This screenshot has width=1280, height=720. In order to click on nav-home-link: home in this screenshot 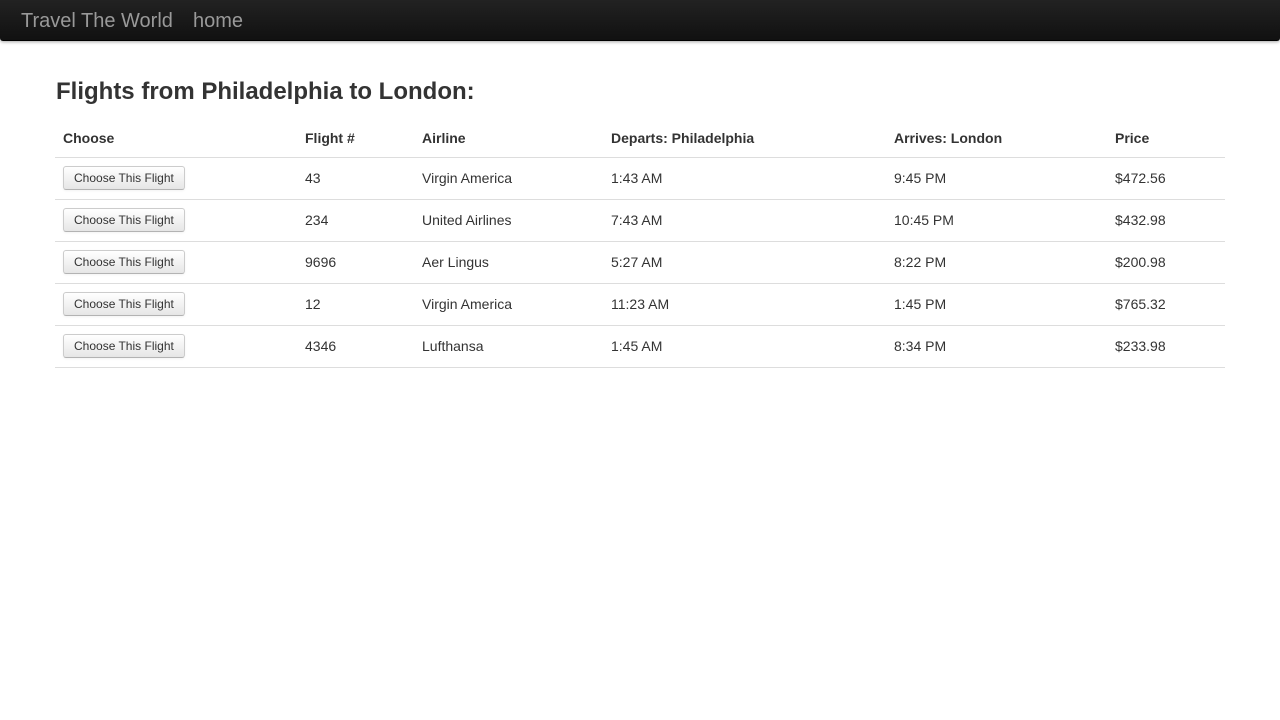, I will do `click(218, 21)`.